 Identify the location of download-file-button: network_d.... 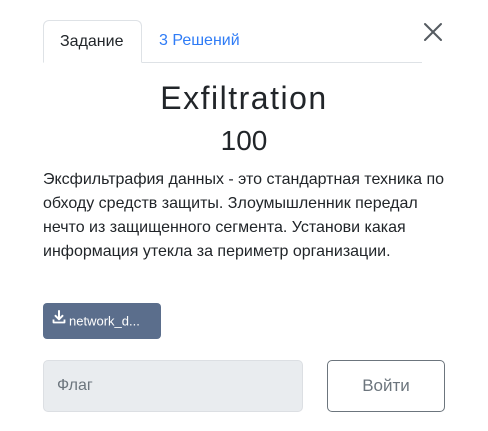
(102, 321).